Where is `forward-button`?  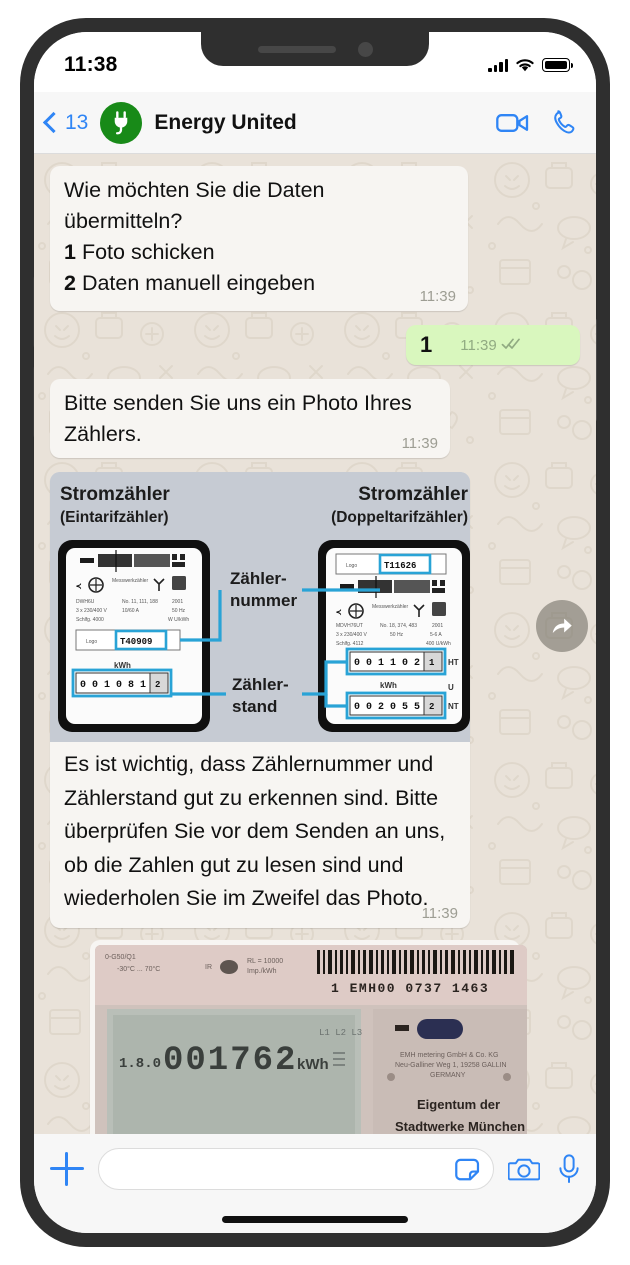
forward-button is located at coordinates (562, 626).